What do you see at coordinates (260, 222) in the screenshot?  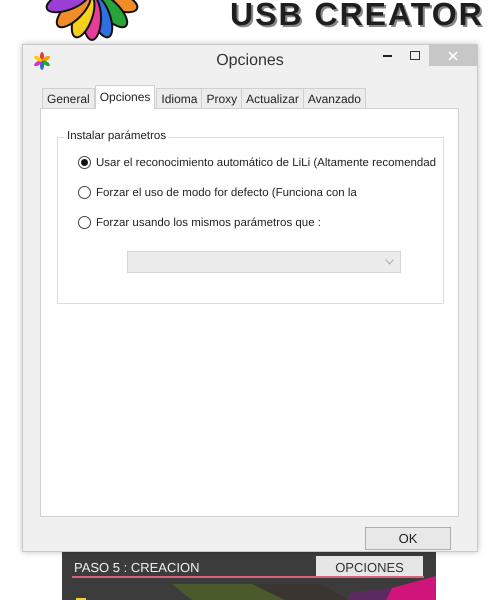 I see `radio-option: Forzar usando los mismos parámetros que :` at bounding box center [260, 222].